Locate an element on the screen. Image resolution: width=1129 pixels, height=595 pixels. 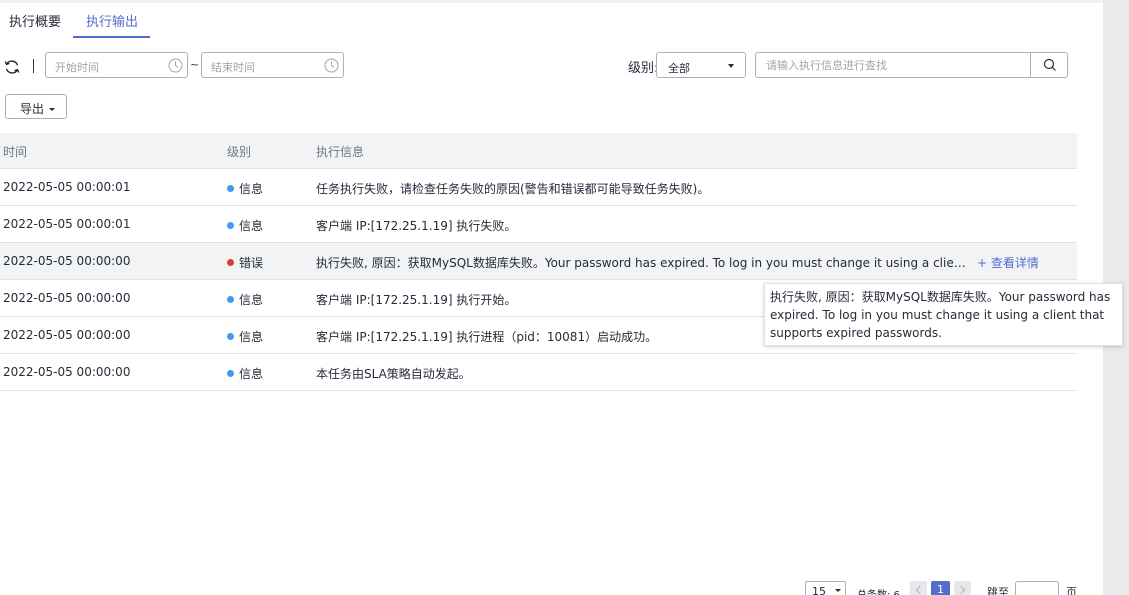
row-message: 任务执行失败，请检查任务失败的原因(警告和错误都可能导致任务失败)。 is located at coordinates (513, 189).